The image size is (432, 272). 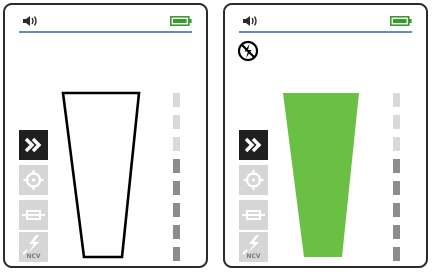 What do you see at coordinates (248, 51) in the screenshot?
I see `no-high-voltage-icon` at bounding box center [248, 51].